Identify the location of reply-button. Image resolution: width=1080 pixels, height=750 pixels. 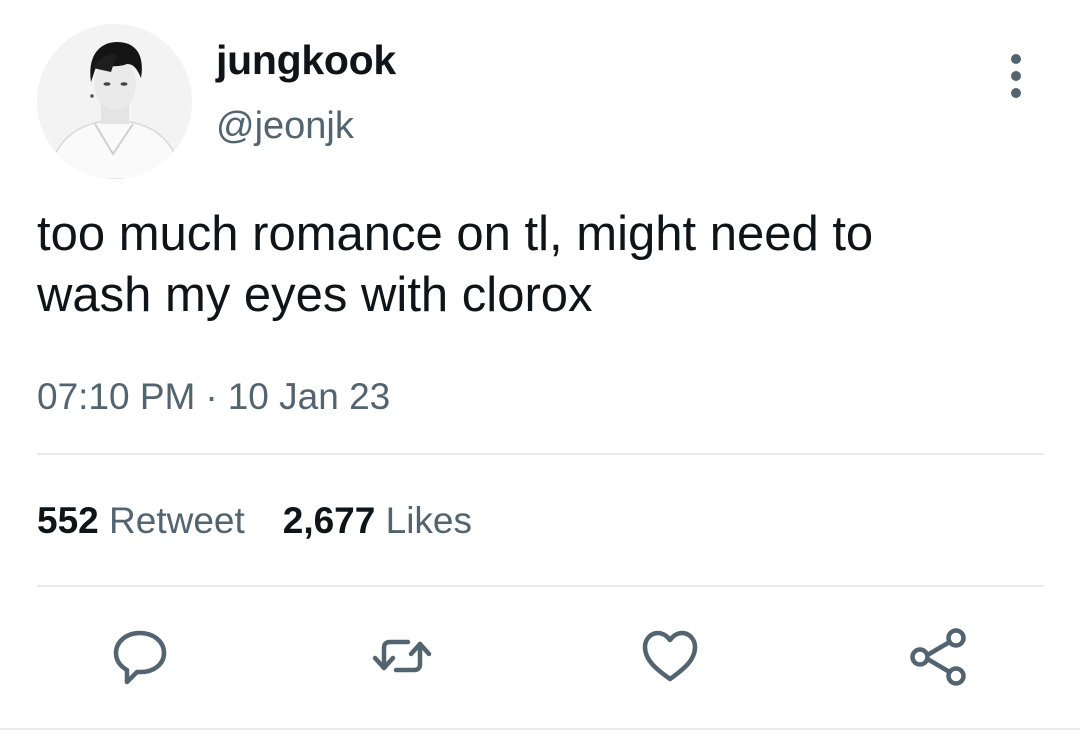
(140, 656).